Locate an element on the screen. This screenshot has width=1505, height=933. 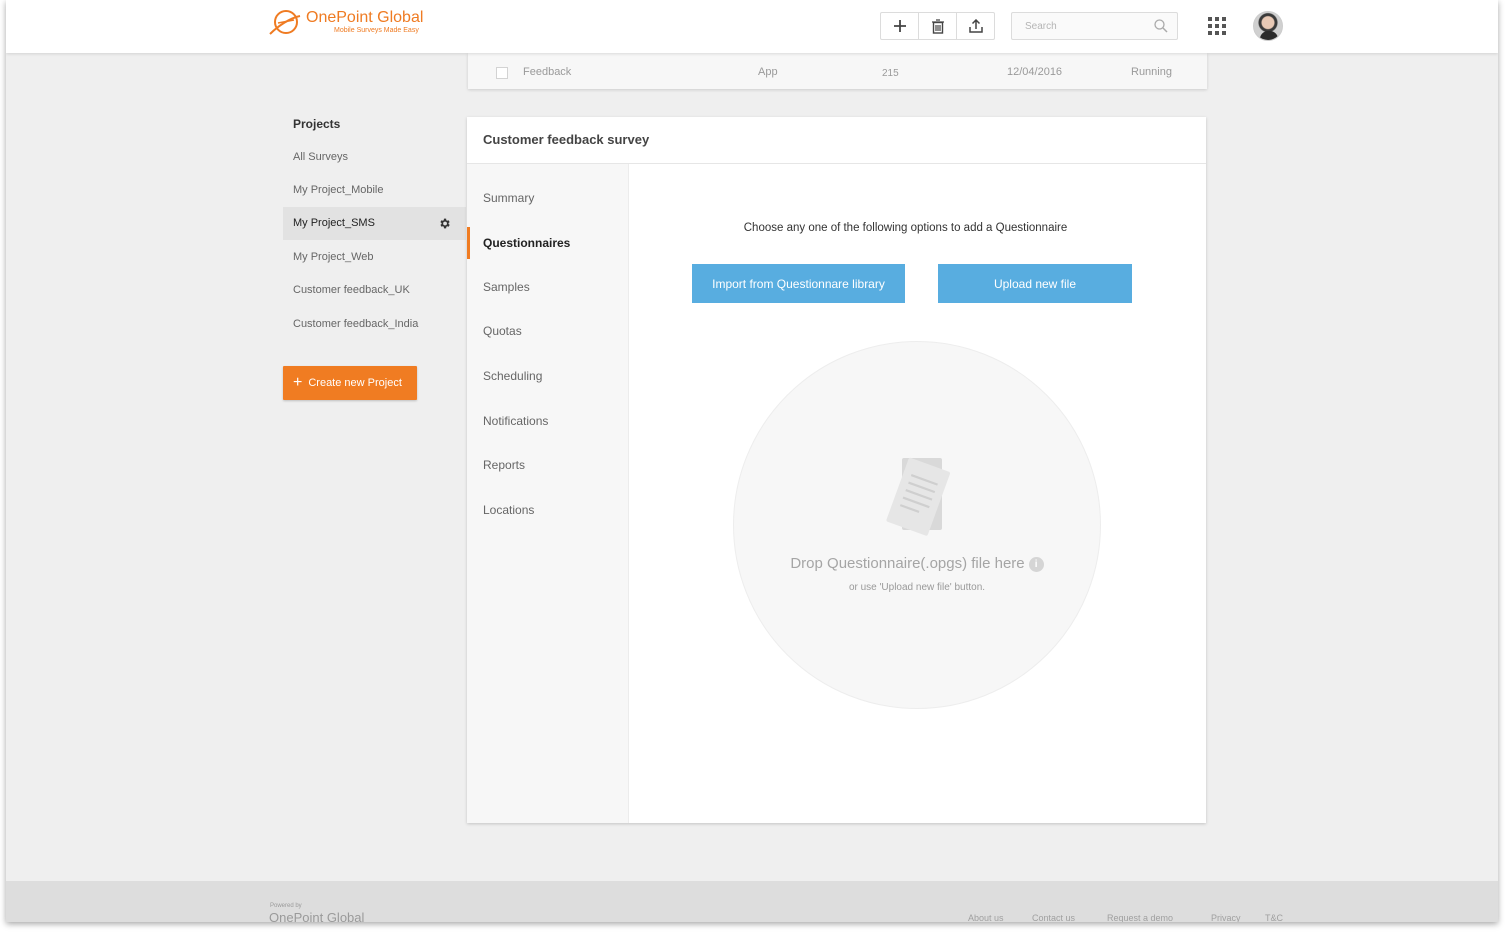
search-input is located at coordinates (1079, 26).